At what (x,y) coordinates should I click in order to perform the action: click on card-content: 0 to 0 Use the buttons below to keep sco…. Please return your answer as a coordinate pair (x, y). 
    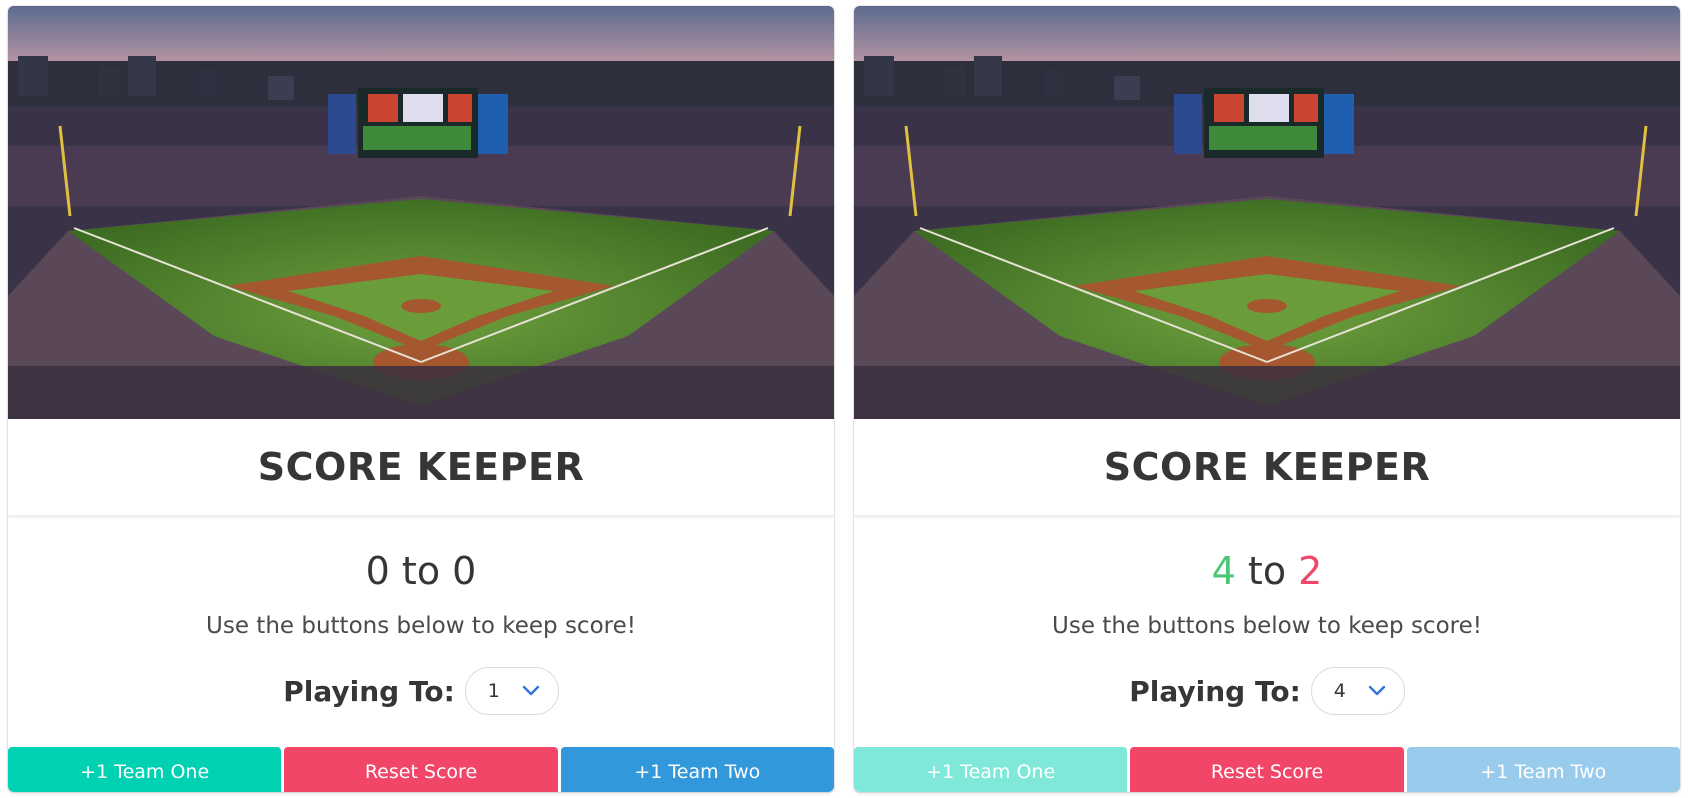
    Looking at the image, I should click on (421, 631).